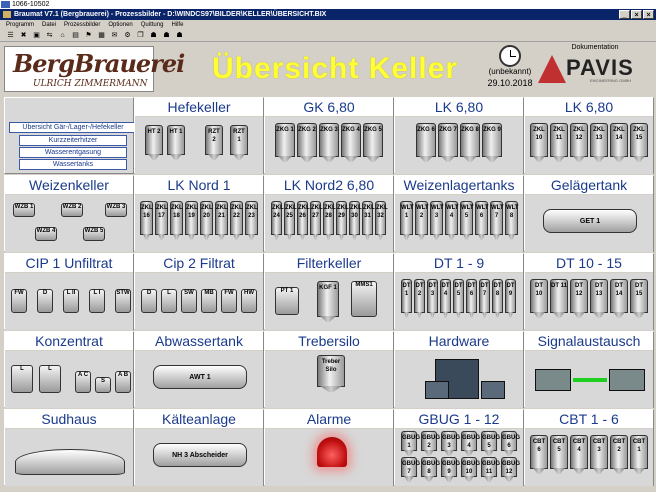  I want to click on cip-tank: FW, so click(19, 301).